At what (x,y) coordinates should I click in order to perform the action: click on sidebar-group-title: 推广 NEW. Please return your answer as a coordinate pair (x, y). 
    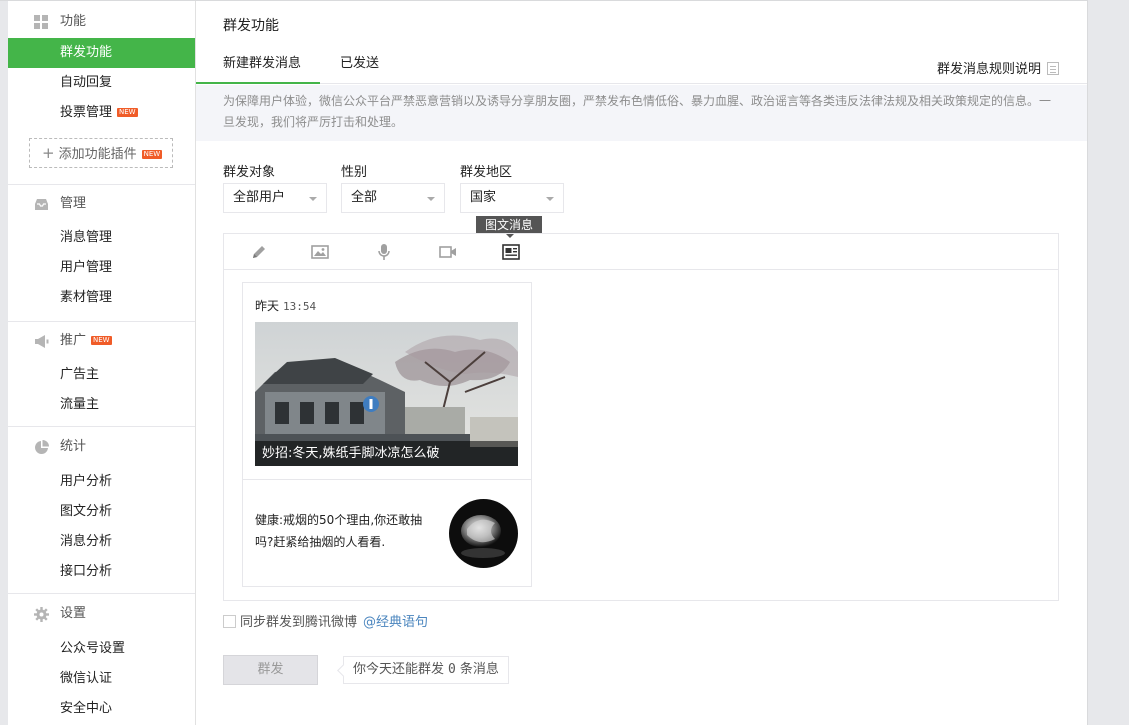
    Looking at the image, I should click on (101, 341).